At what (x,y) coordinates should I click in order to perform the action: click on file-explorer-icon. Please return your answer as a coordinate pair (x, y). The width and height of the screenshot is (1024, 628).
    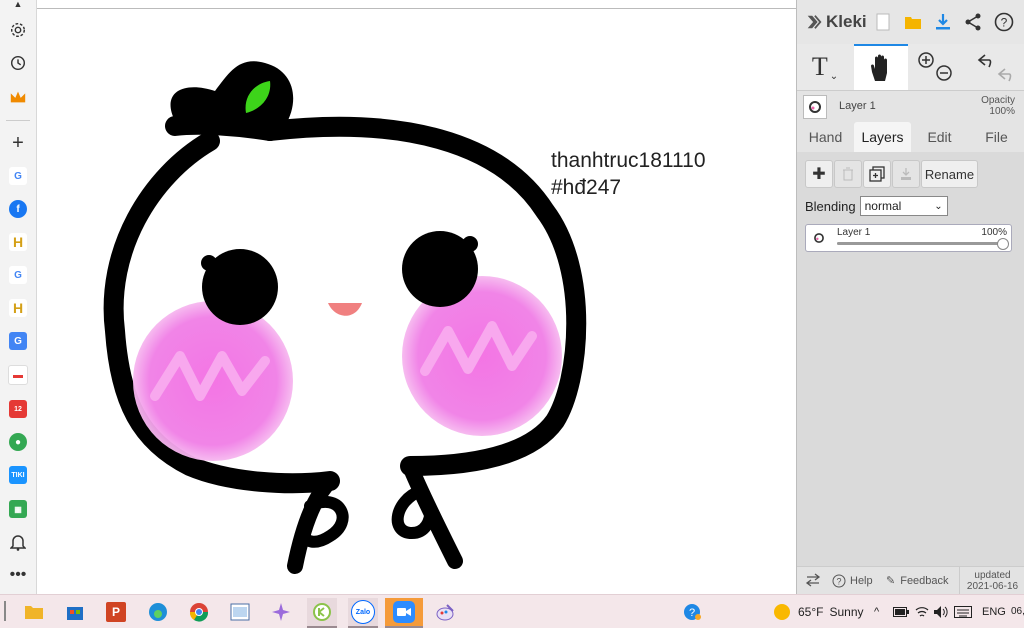
    Looking at the image, I should click on (34, 612).